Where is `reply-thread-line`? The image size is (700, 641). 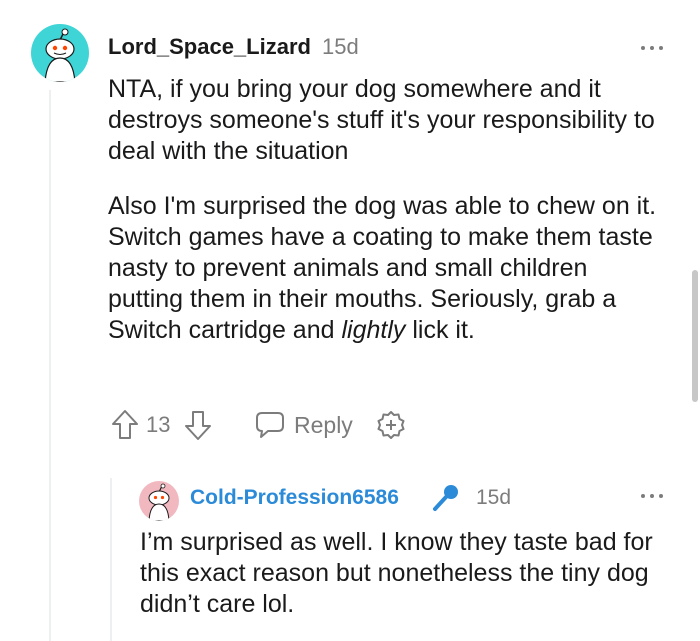 reply-thread-line is located at coordinates (111, 559).